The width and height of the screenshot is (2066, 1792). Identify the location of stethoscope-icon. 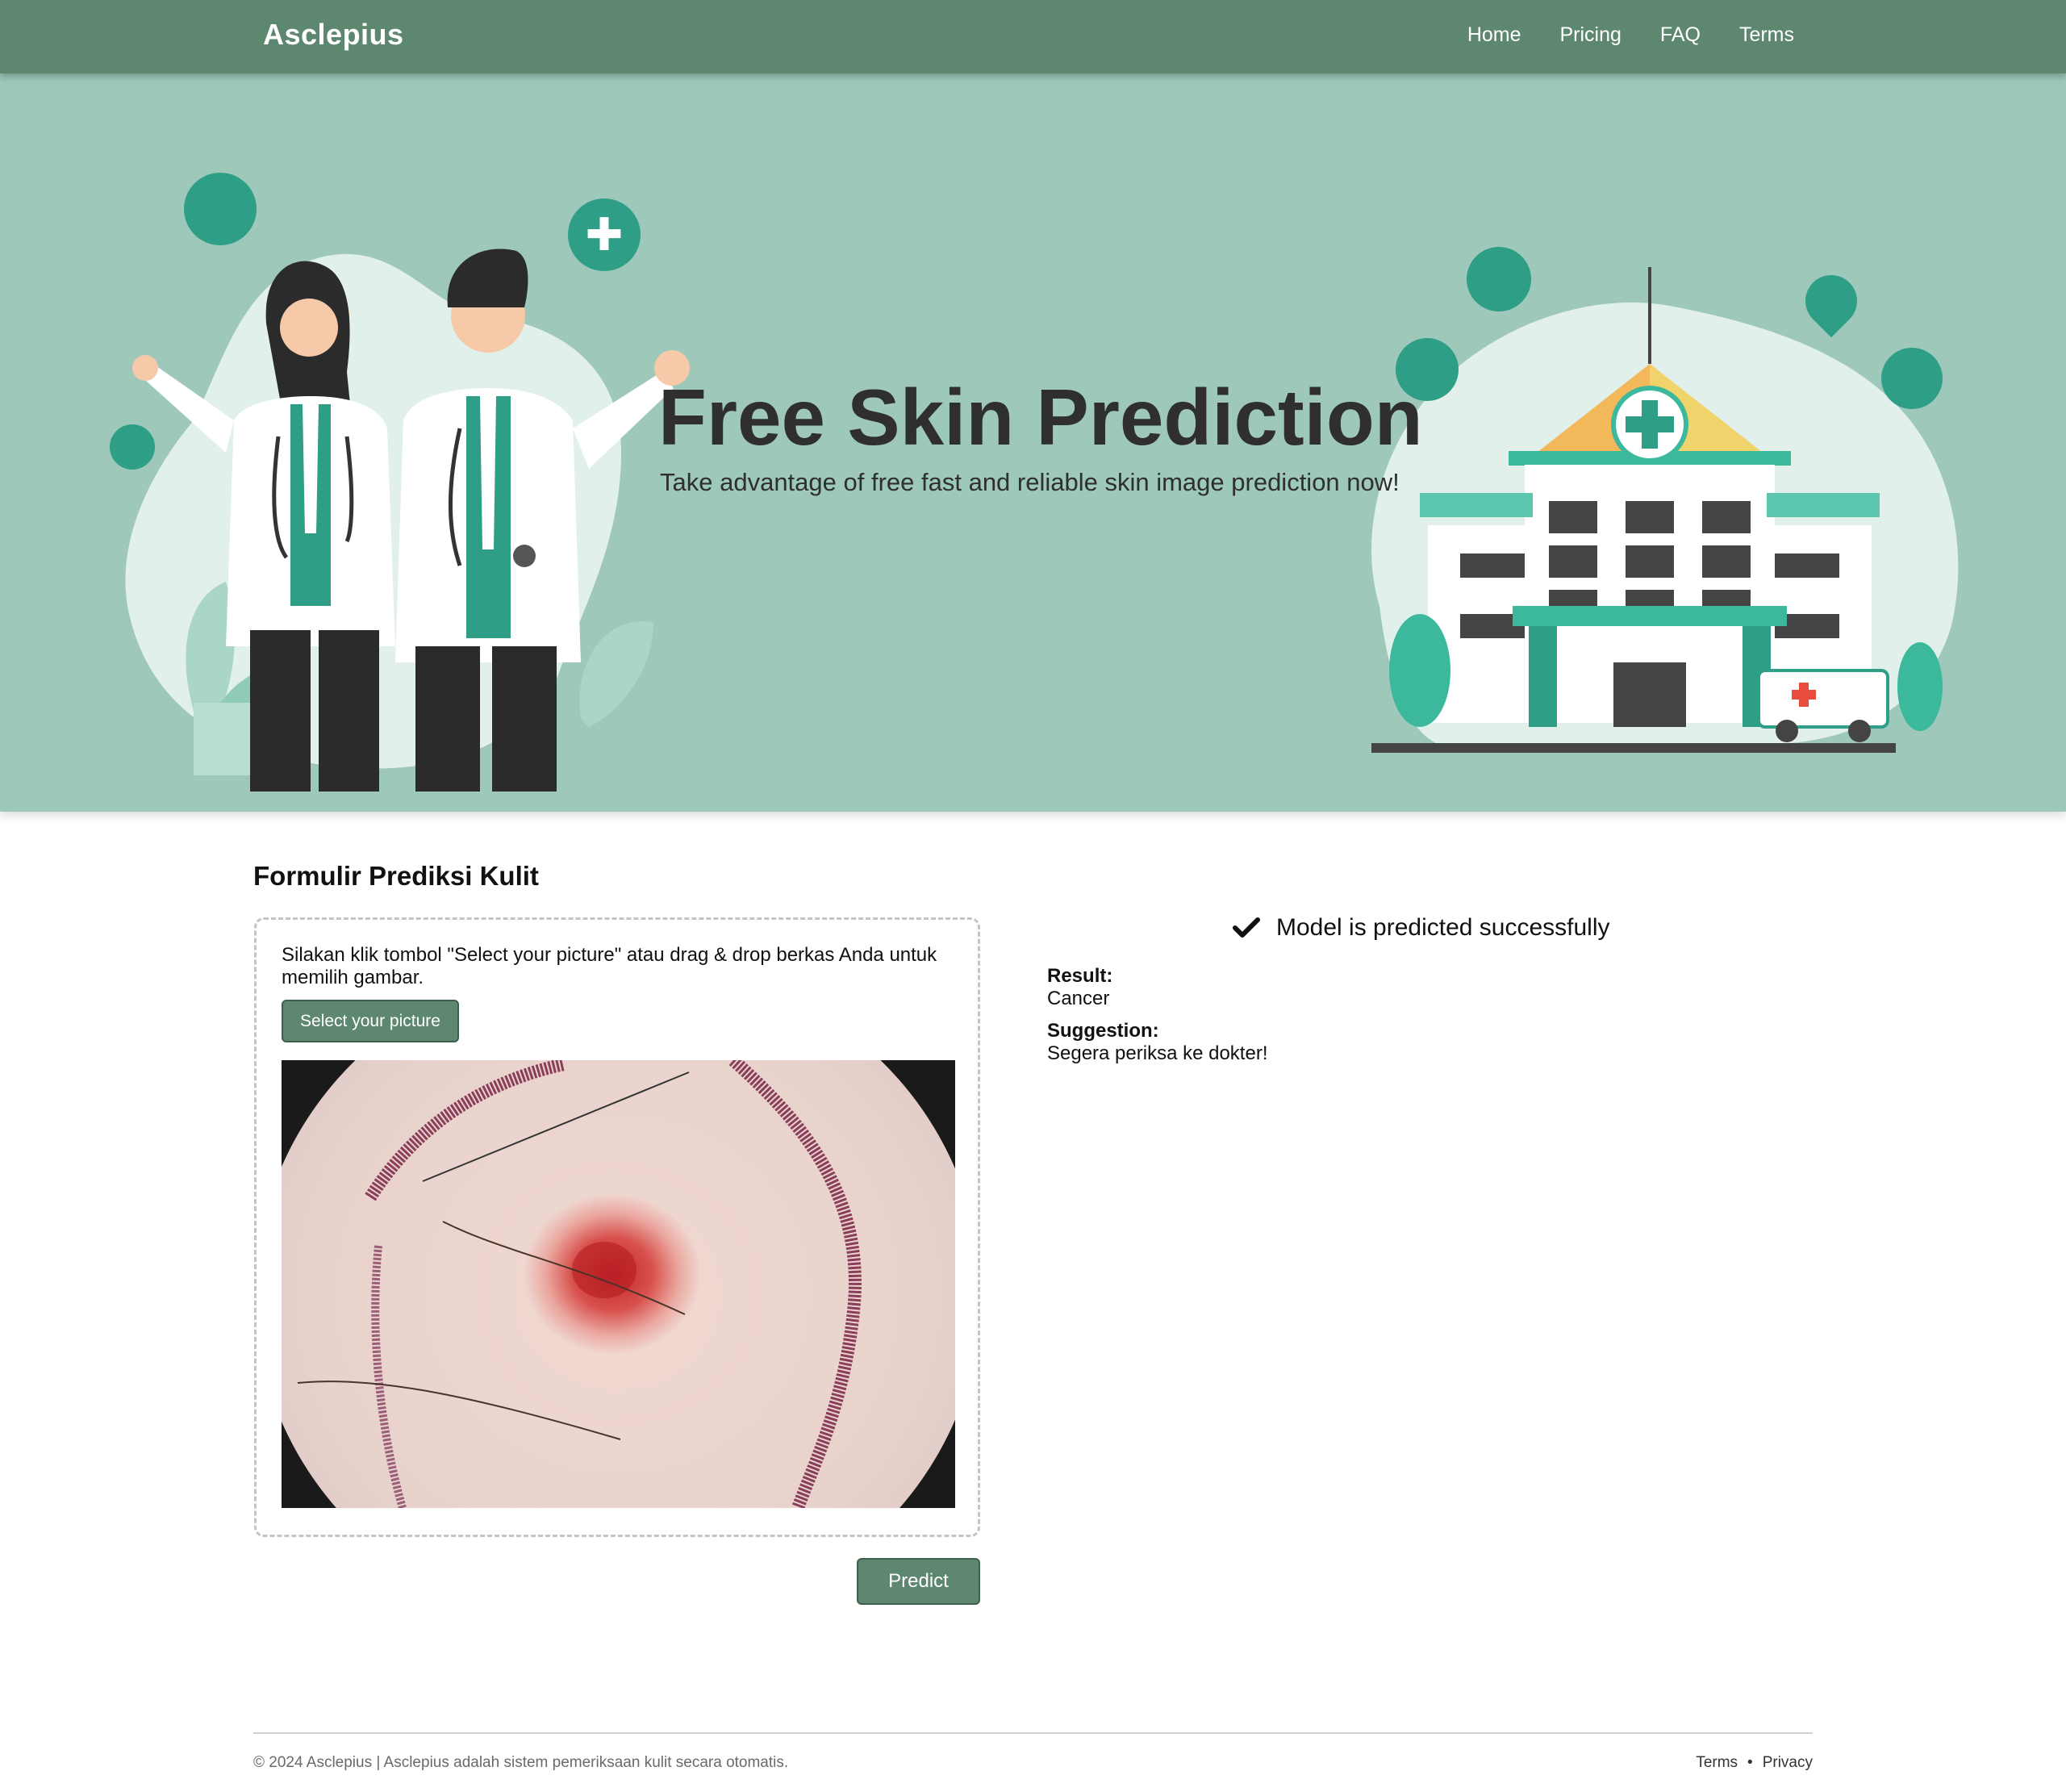
(1499, 279).